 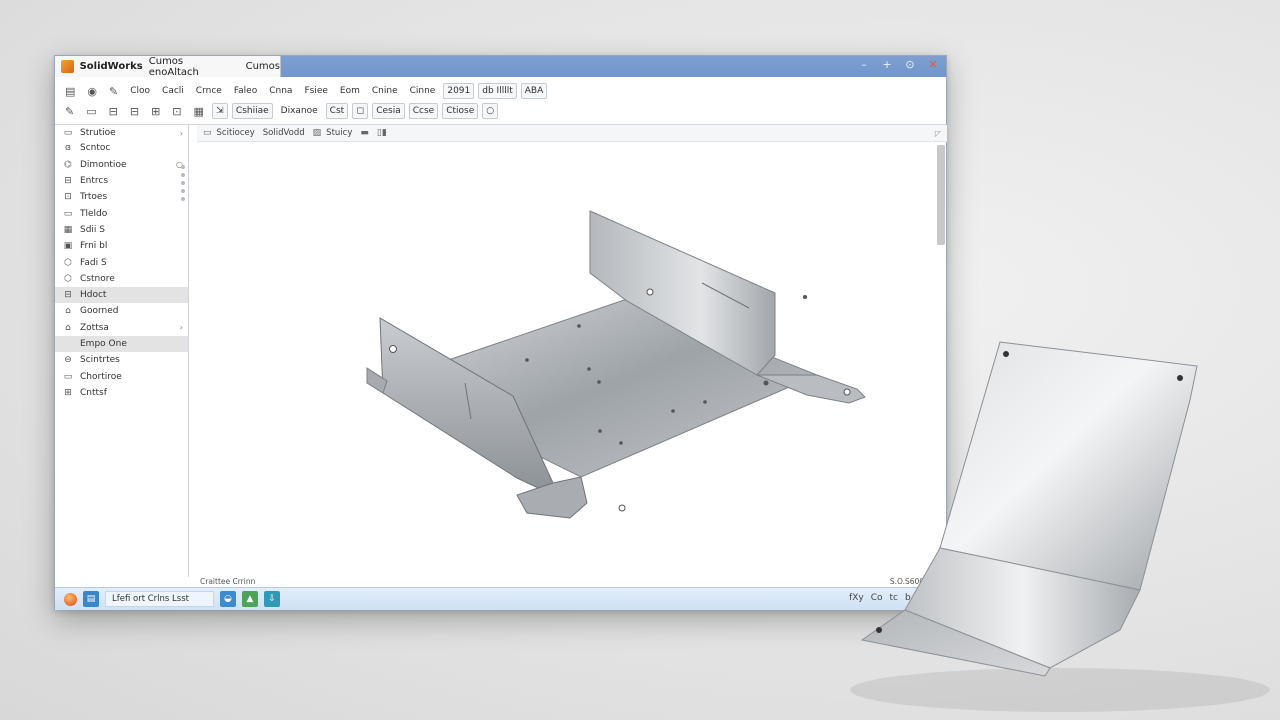 What do you see at coordinates (121, 311) in the screenshot?
I see `sidebar-item: ⌂ Goorned` at bounding box center [121, 311].